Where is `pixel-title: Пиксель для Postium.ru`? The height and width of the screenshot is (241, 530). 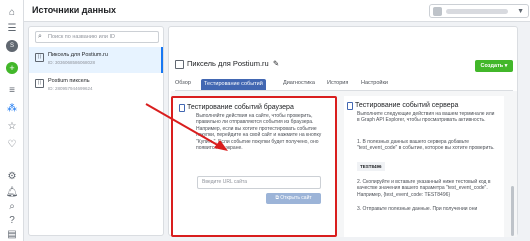 pixel-title: Пиксель для Postium.ru is located at coordinates (228, 63).